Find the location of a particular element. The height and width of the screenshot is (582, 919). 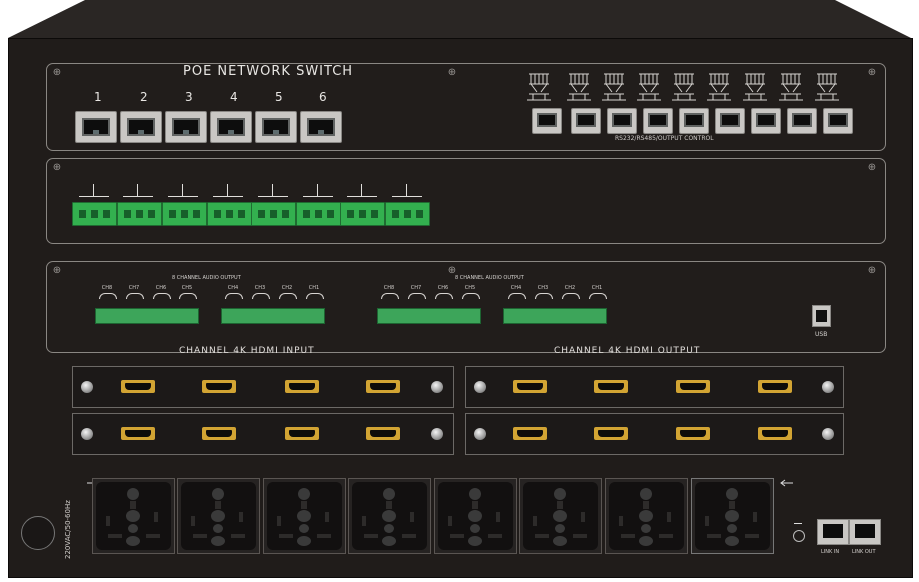

usb-port is located at coordinates (821, 316).